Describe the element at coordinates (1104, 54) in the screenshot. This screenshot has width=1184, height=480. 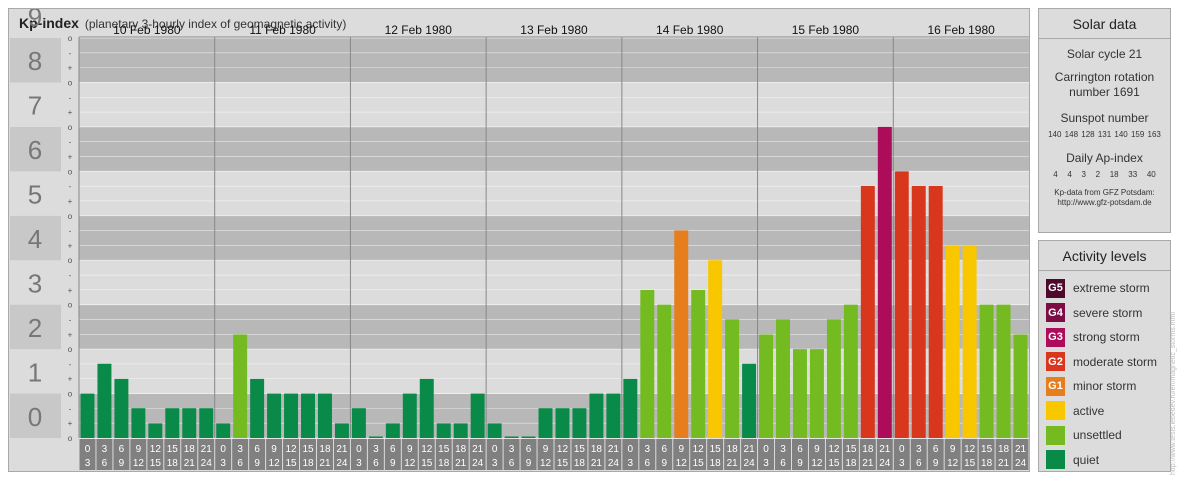
I see `solar-cycle: Solar cycle 21` at that location.